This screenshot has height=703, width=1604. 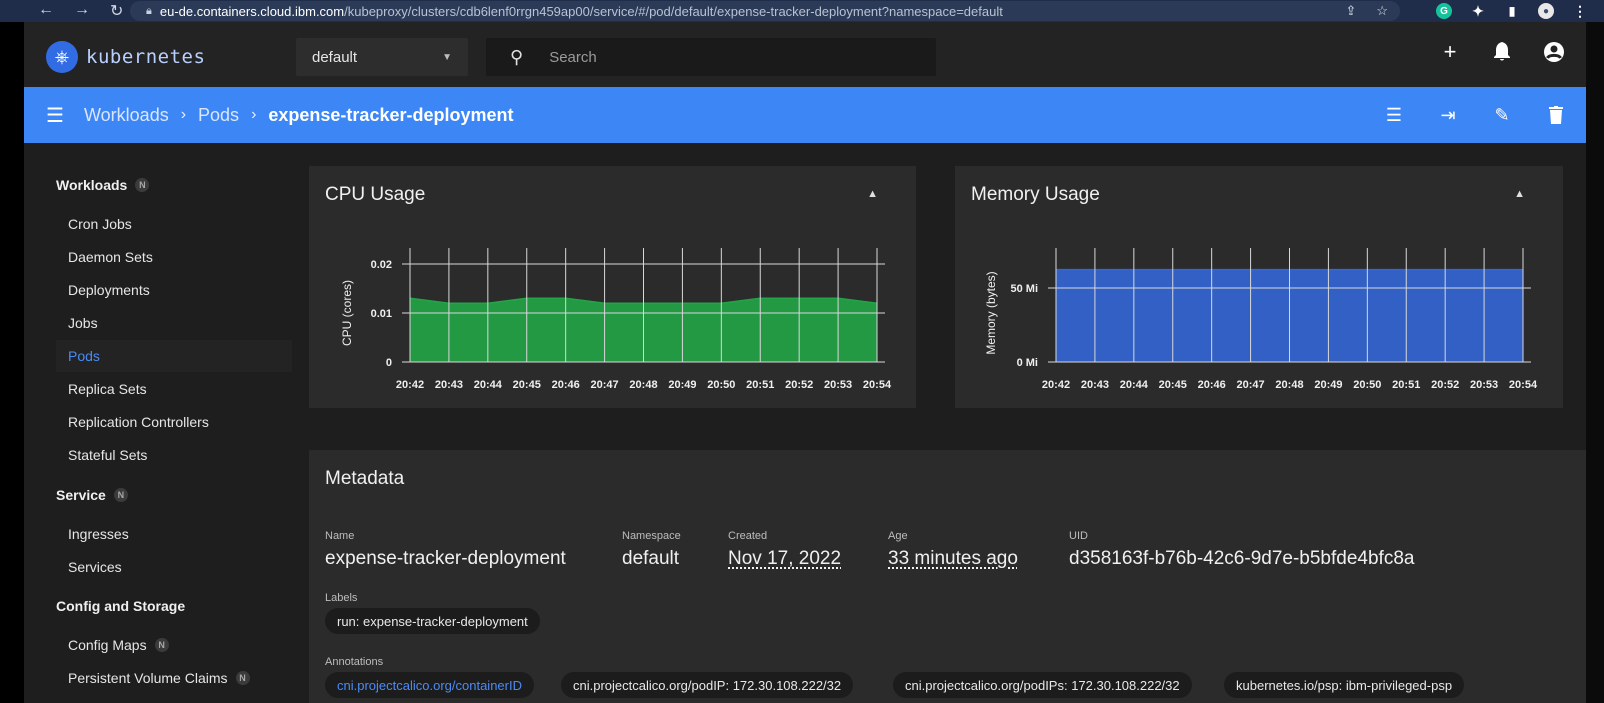 I want to click on logs-icon: ☰, so click(x=1394, y=115).